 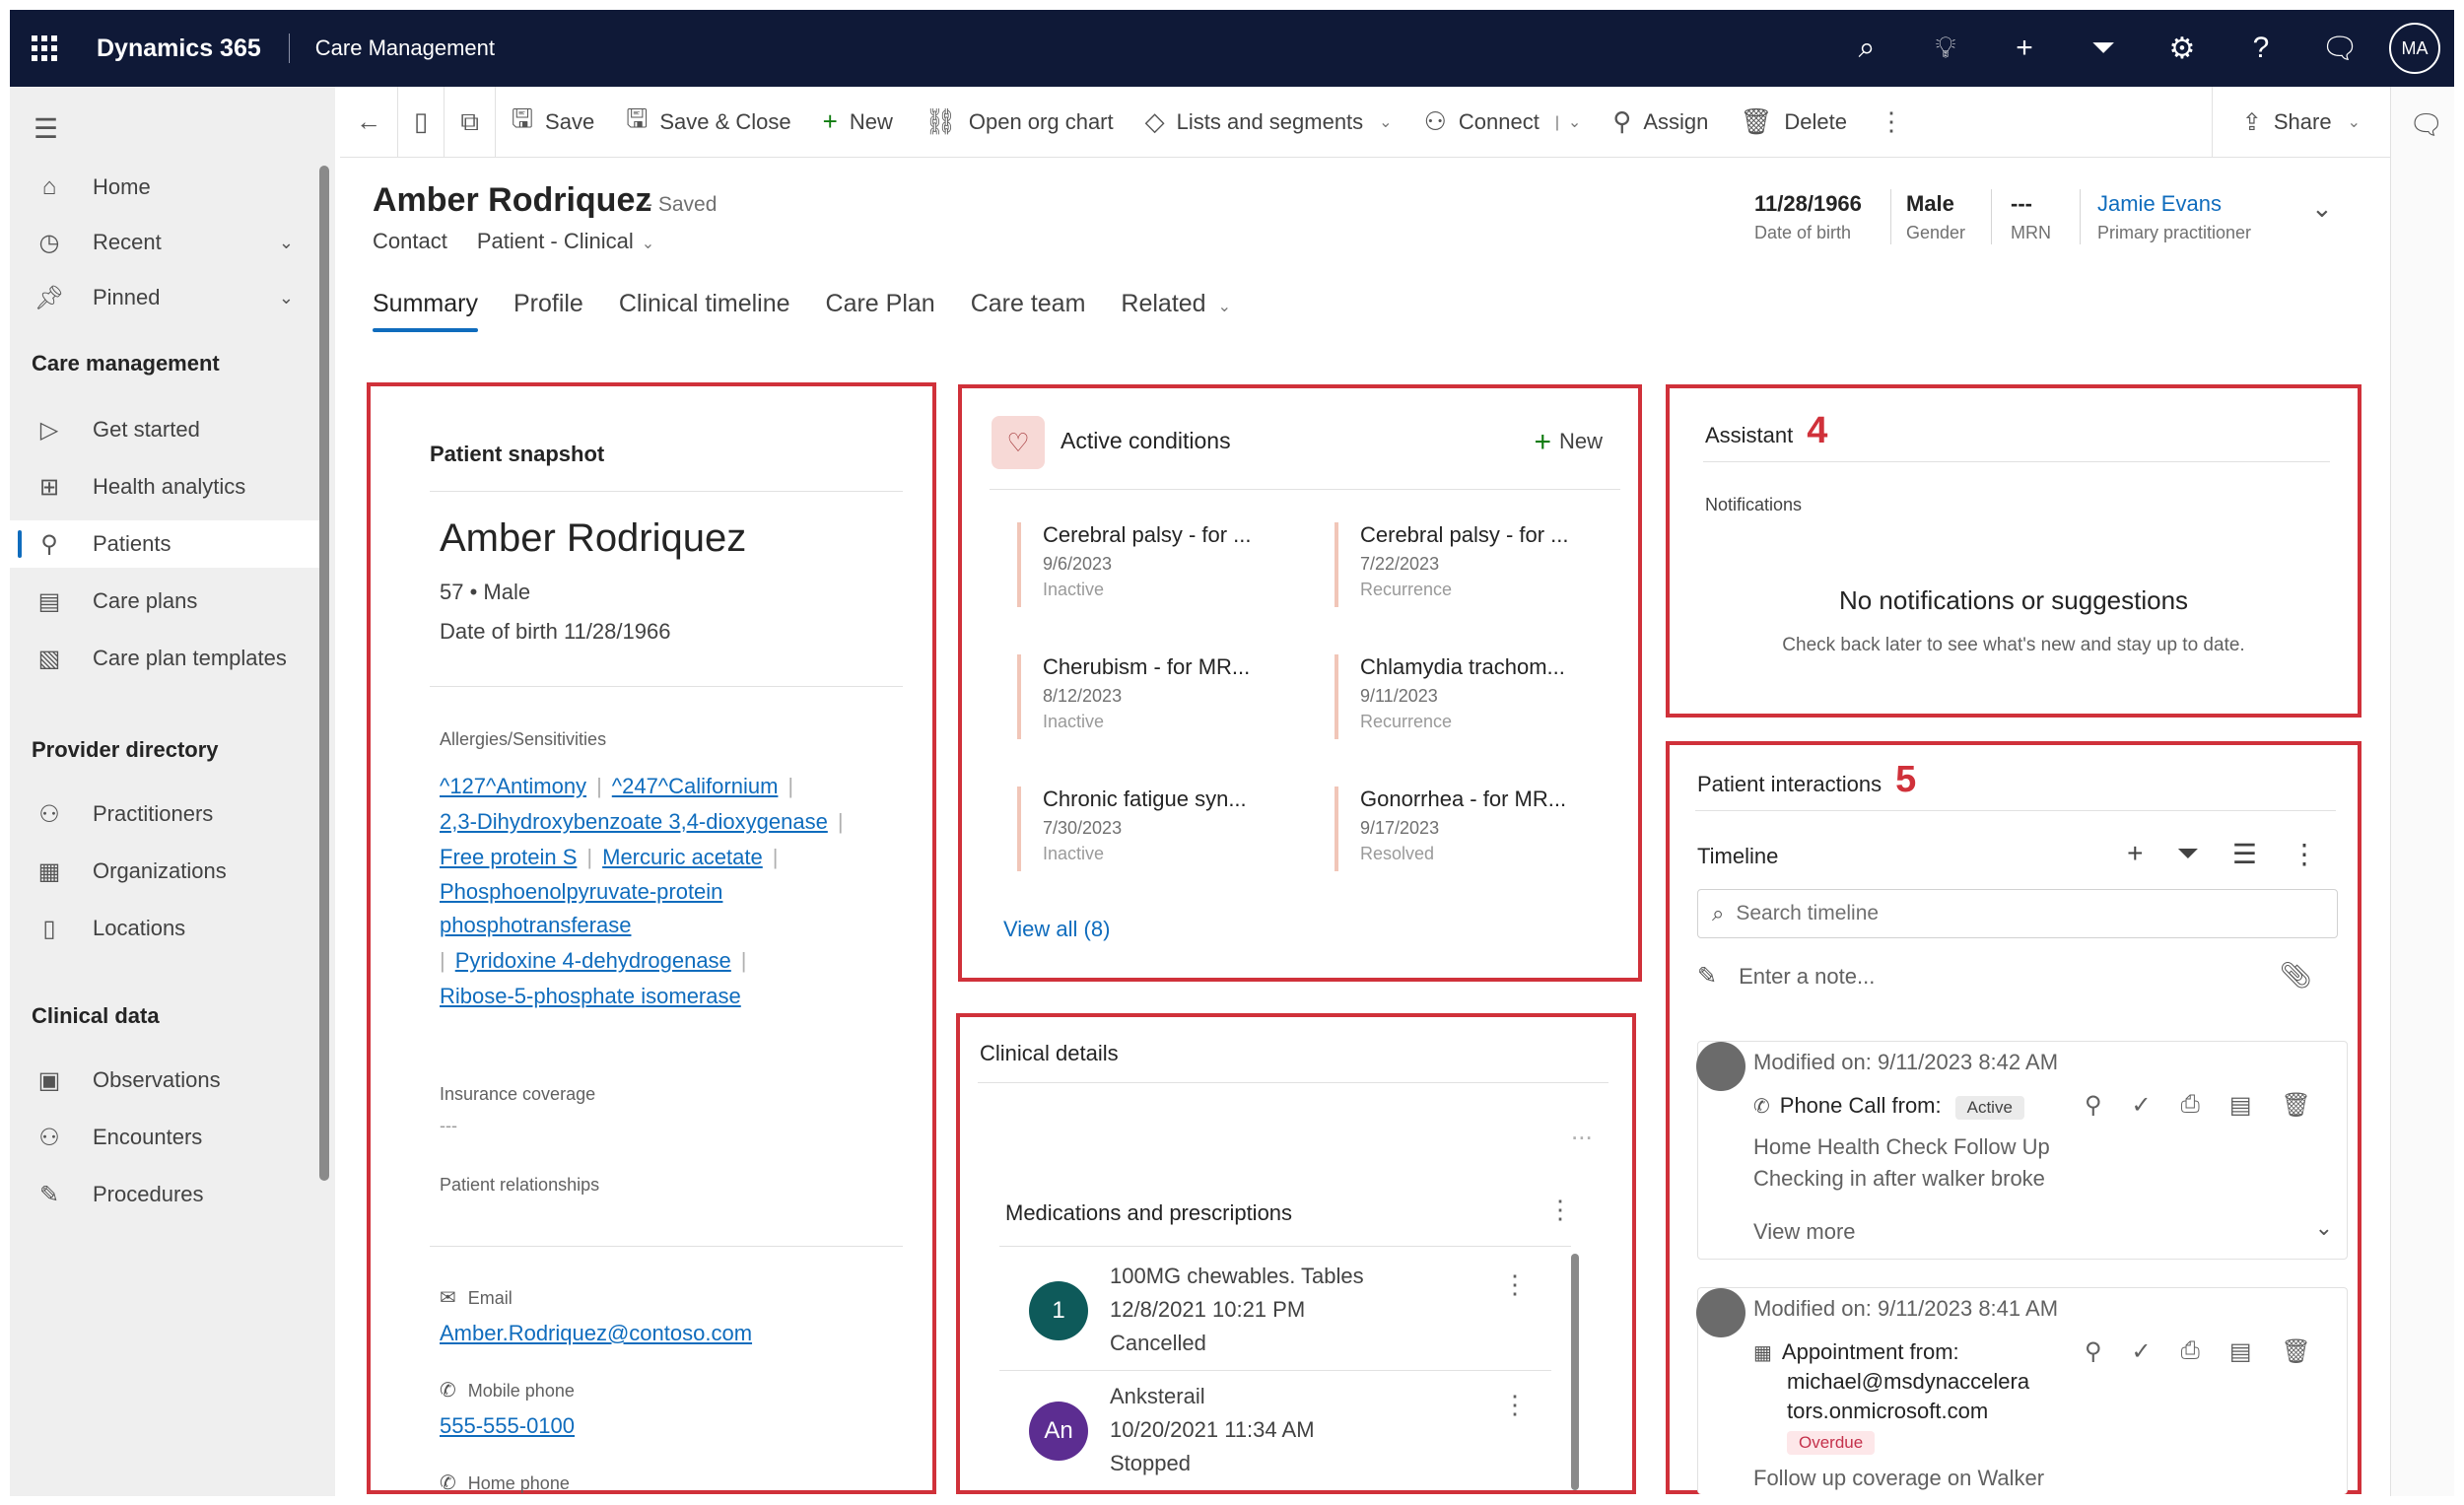 What do you see at coordinates (167, 429) in the screenshot?
I see `nav-item-get-started: ▷ Get started` at bounding box center [167, 429].